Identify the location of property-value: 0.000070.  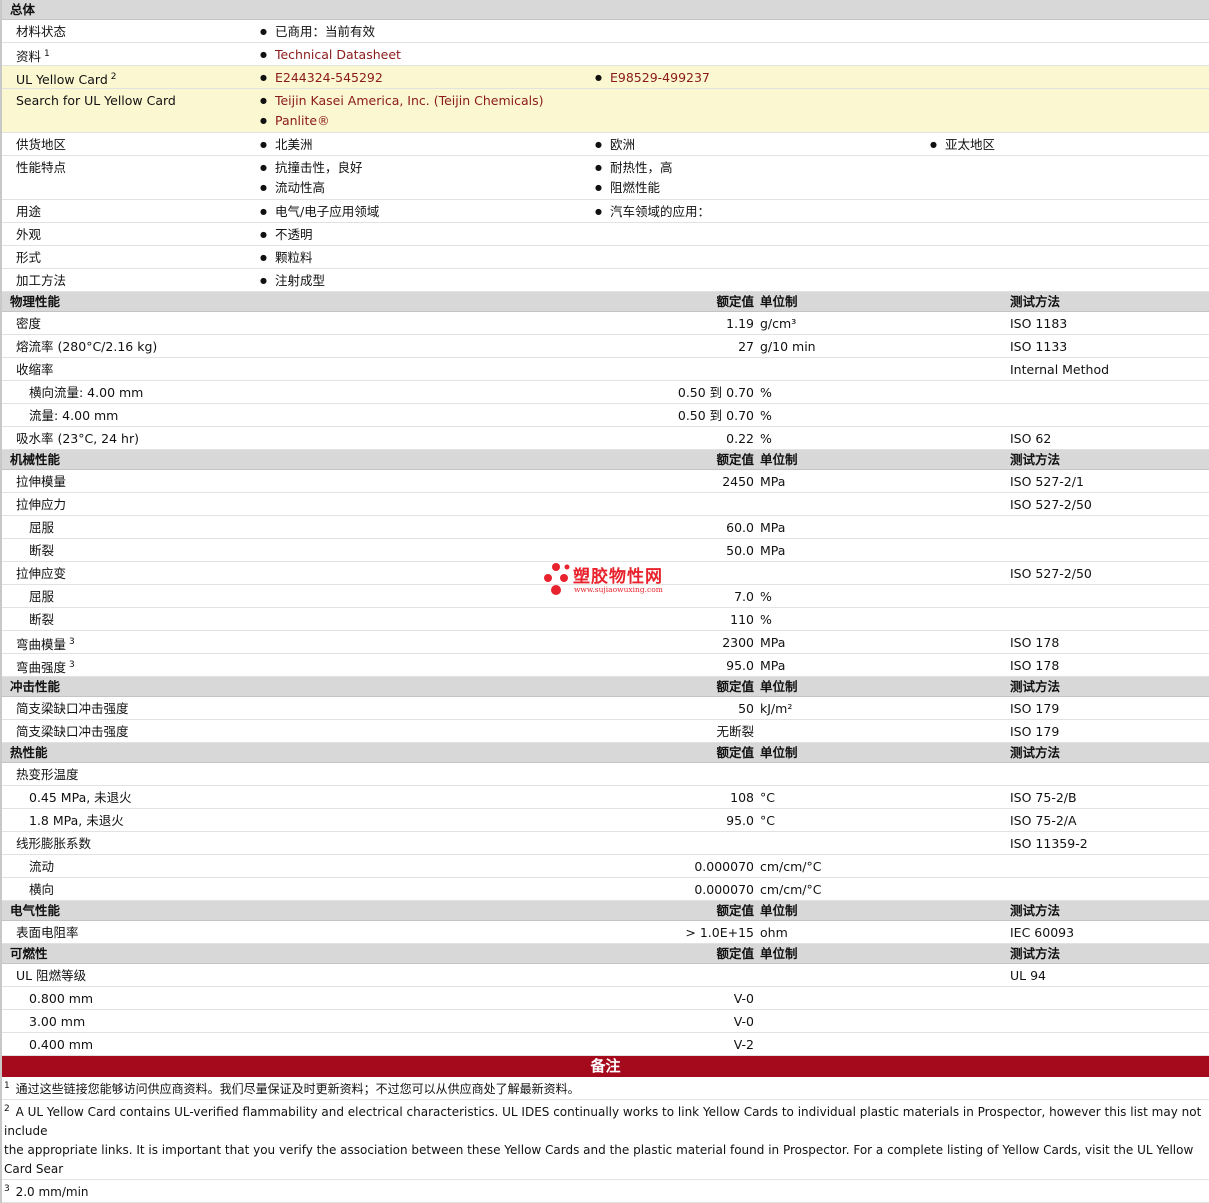
(724, 866).